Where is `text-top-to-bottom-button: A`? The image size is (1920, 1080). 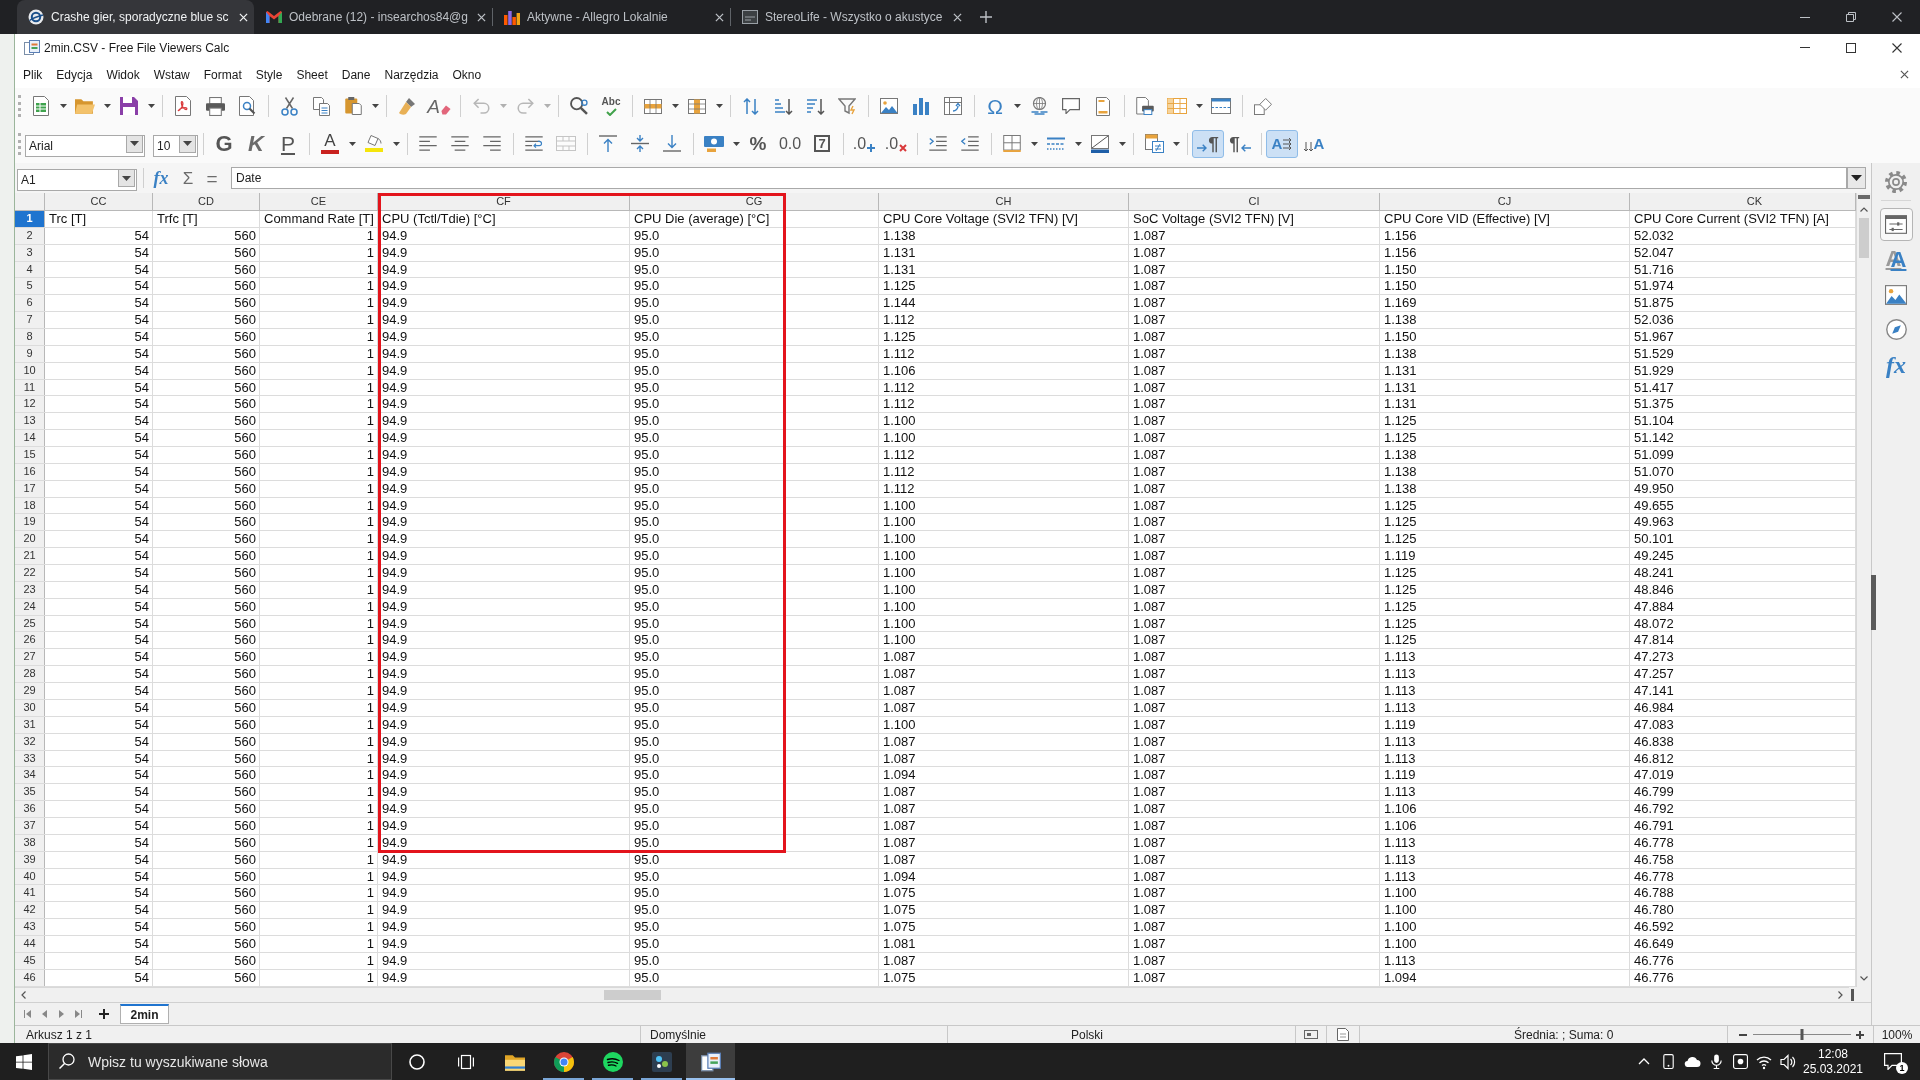
text-top-to-bottom-button: A is located at coordinates (1314, 143).